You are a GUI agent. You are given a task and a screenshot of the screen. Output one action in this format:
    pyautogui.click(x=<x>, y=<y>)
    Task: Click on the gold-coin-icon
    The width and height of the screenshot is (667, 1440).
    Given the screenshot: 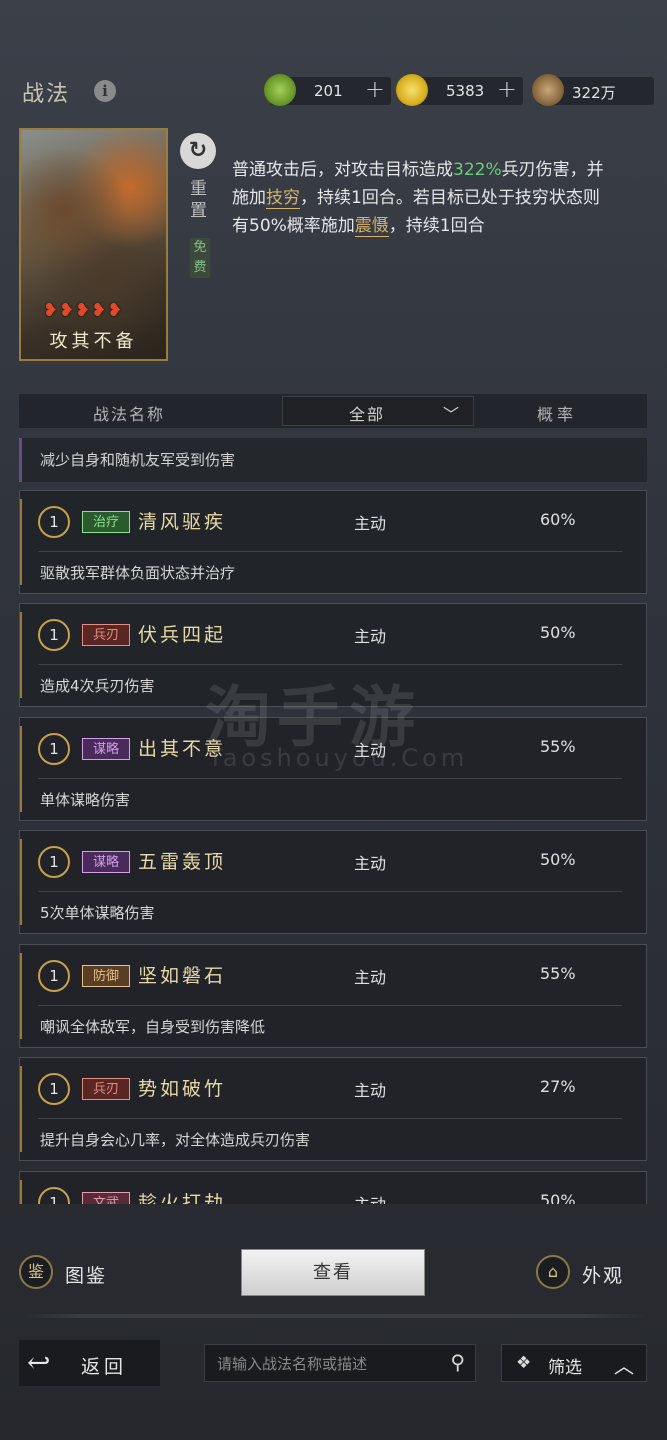 What is the action you would take?
    pyautogui.click(x=412, y=90)
    